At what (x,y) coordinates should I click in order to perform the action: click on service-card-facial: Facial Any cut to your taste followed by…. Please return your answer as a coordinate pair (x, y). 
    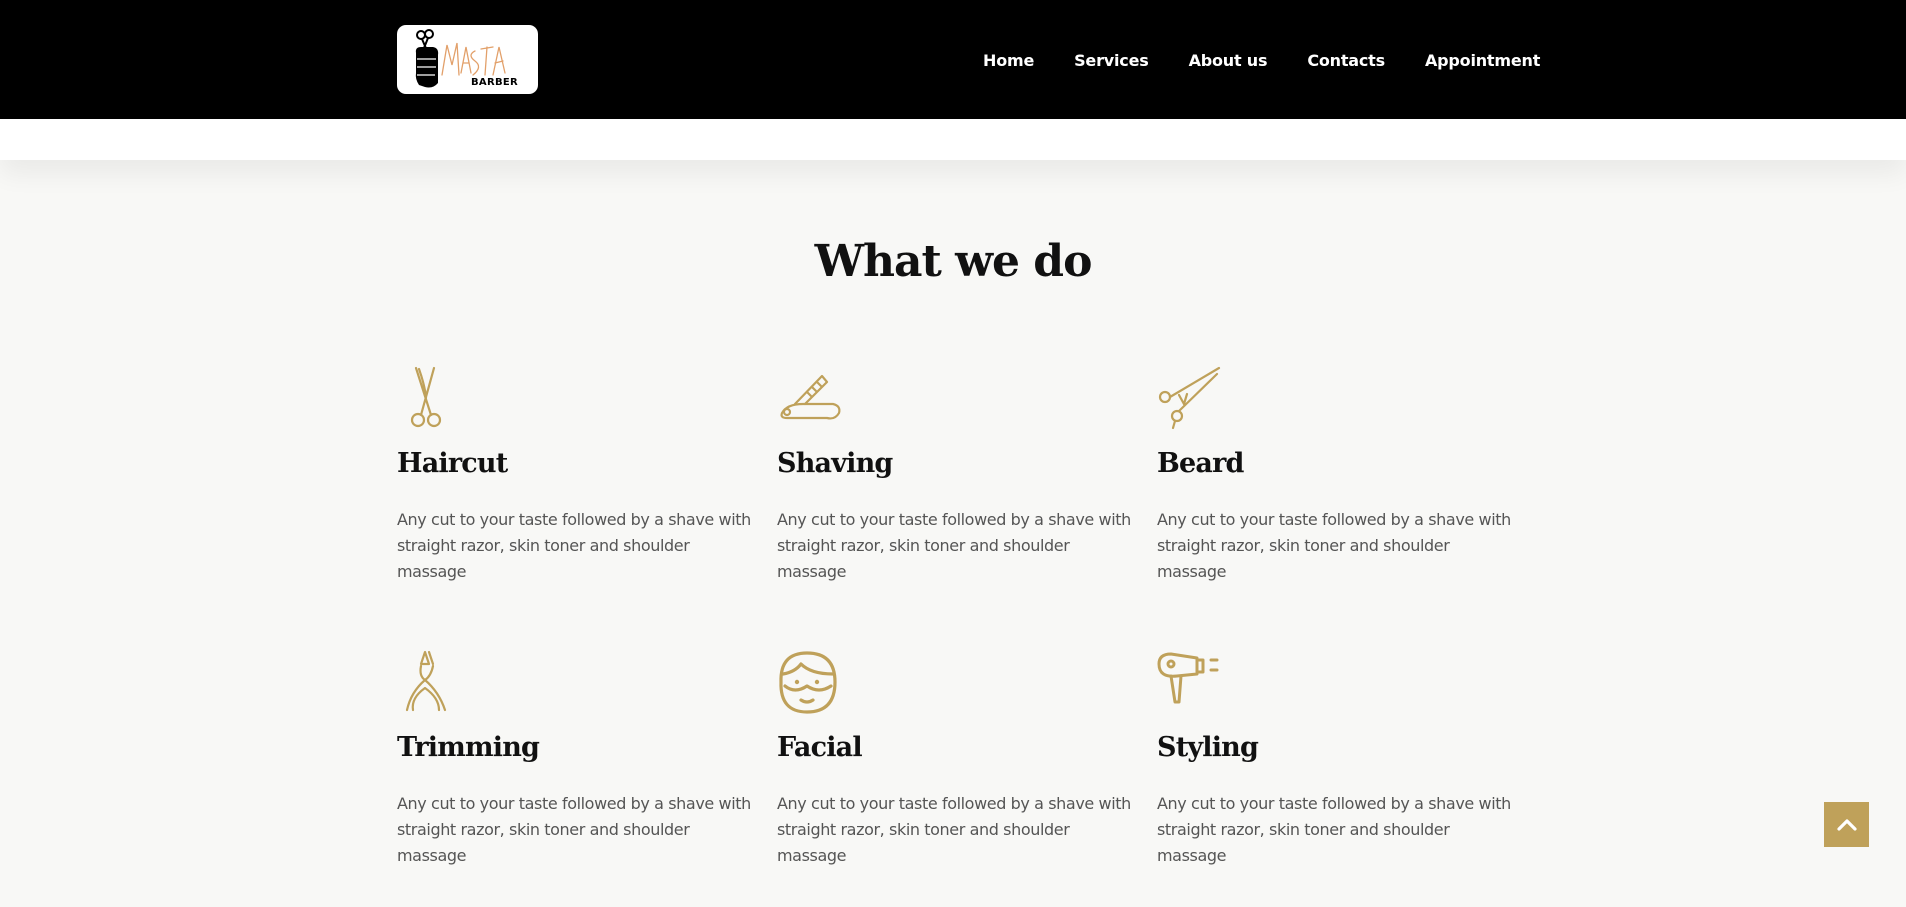
    Looking at the image, I should click on (954, 757).